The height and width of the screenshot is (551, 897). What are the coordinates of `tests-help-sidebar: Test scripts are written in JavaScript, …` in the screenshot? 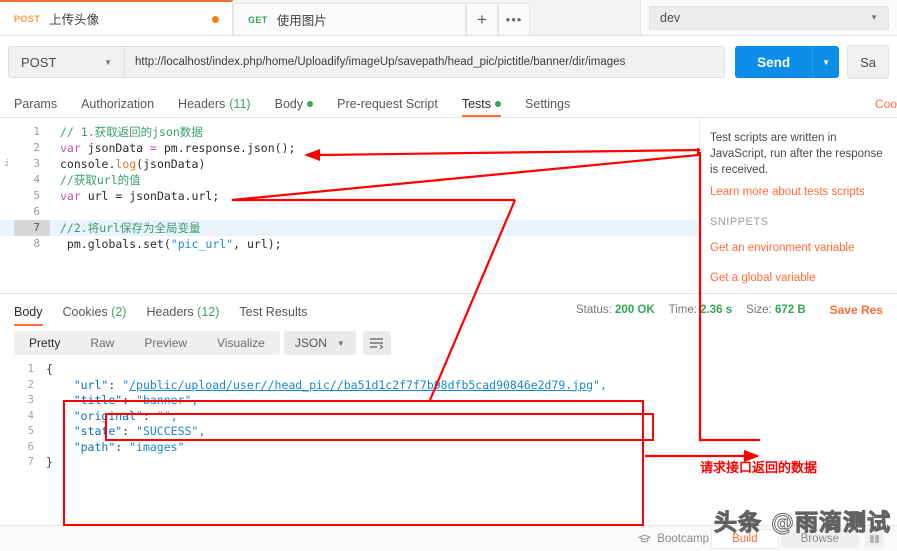 It's located at (798, 205).